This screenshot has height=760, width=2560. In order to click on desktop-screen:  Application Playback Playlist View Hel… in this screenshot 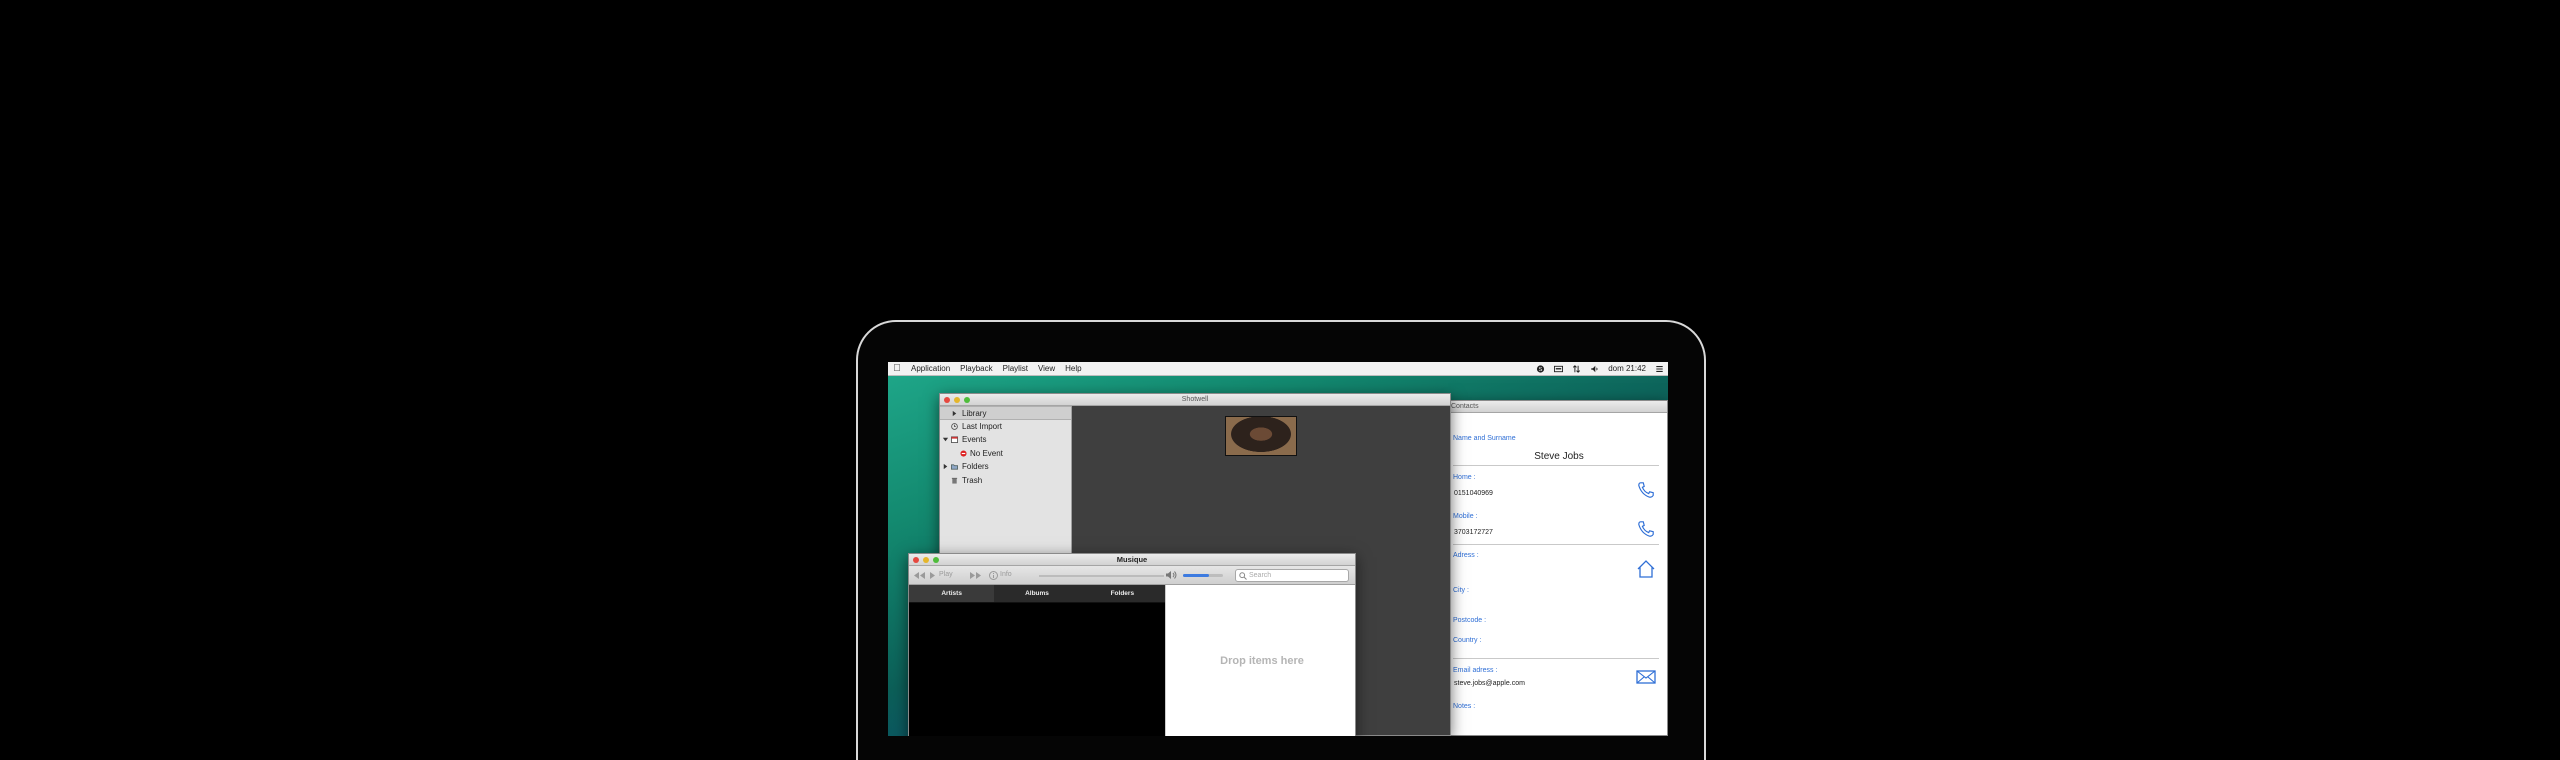, I will do `click(1278, 549)`.